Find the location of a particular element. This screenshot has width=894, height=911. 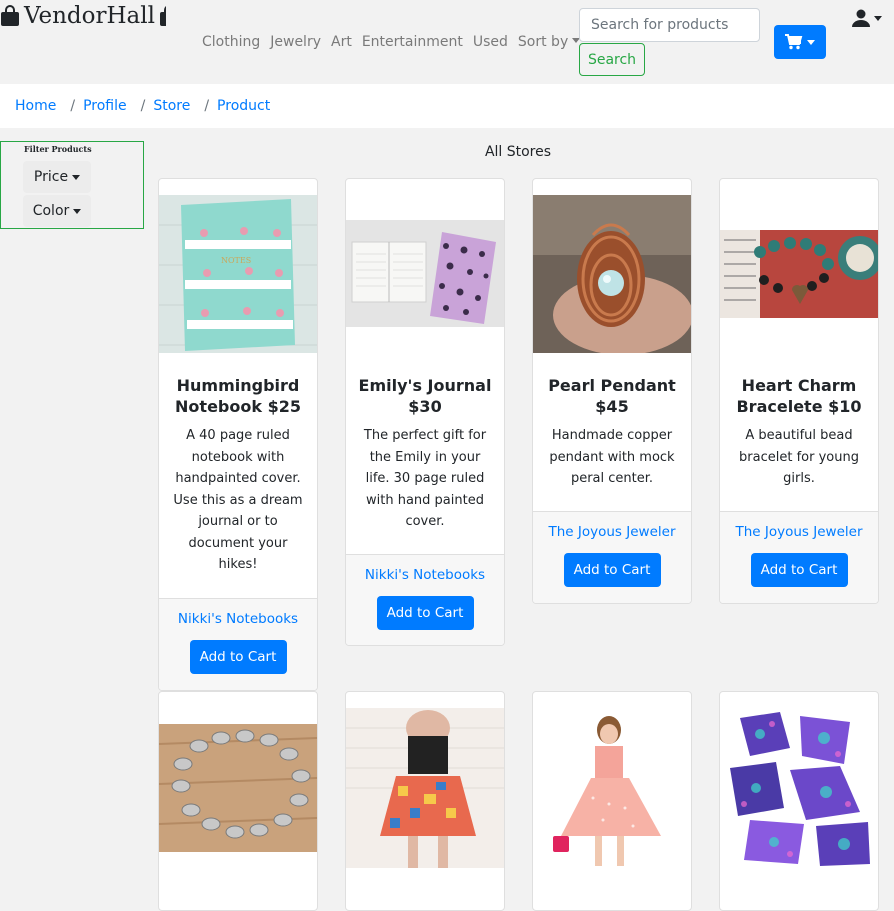

product-title: Heart Charm Bracelete $10 is located at coordinates (799, 396).